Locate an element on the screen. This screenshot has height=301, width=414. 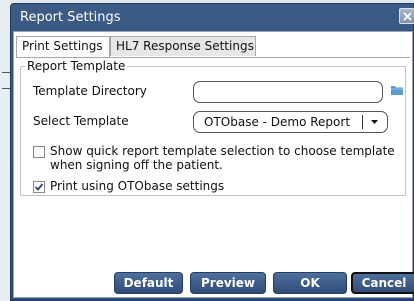
select-template-dropdown: OTObase - Demo Report is located at coordinates (290, 122).